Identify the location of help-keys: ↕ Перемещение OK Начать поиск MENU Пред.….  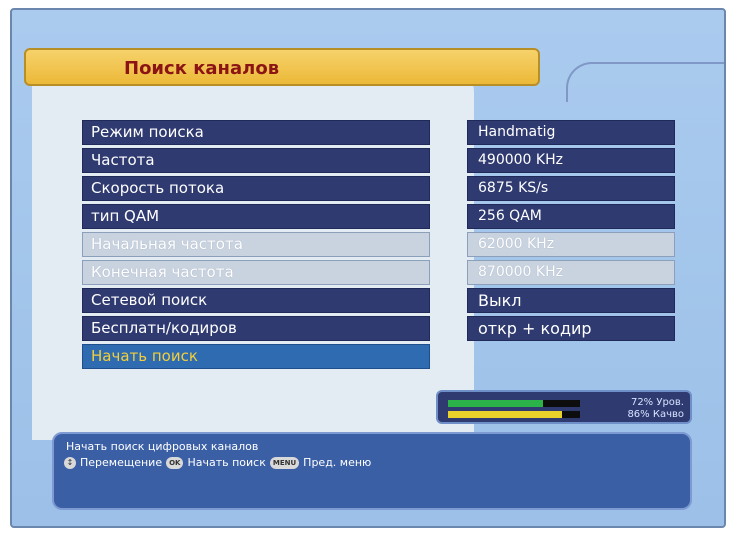
(217, 462).